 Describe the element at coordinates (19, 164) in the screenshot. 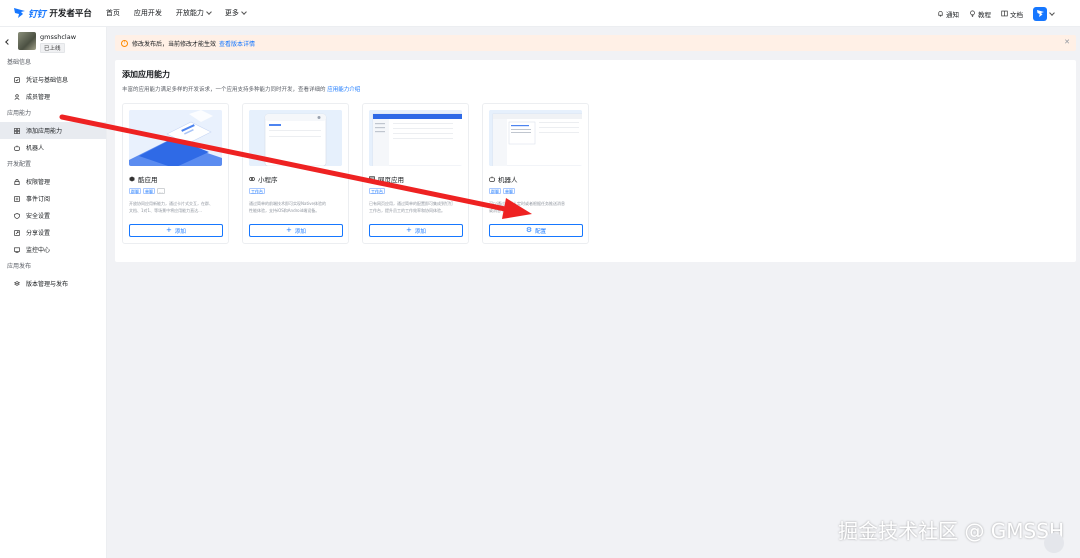

I see `group-dev-config: 开发配置` at that location.